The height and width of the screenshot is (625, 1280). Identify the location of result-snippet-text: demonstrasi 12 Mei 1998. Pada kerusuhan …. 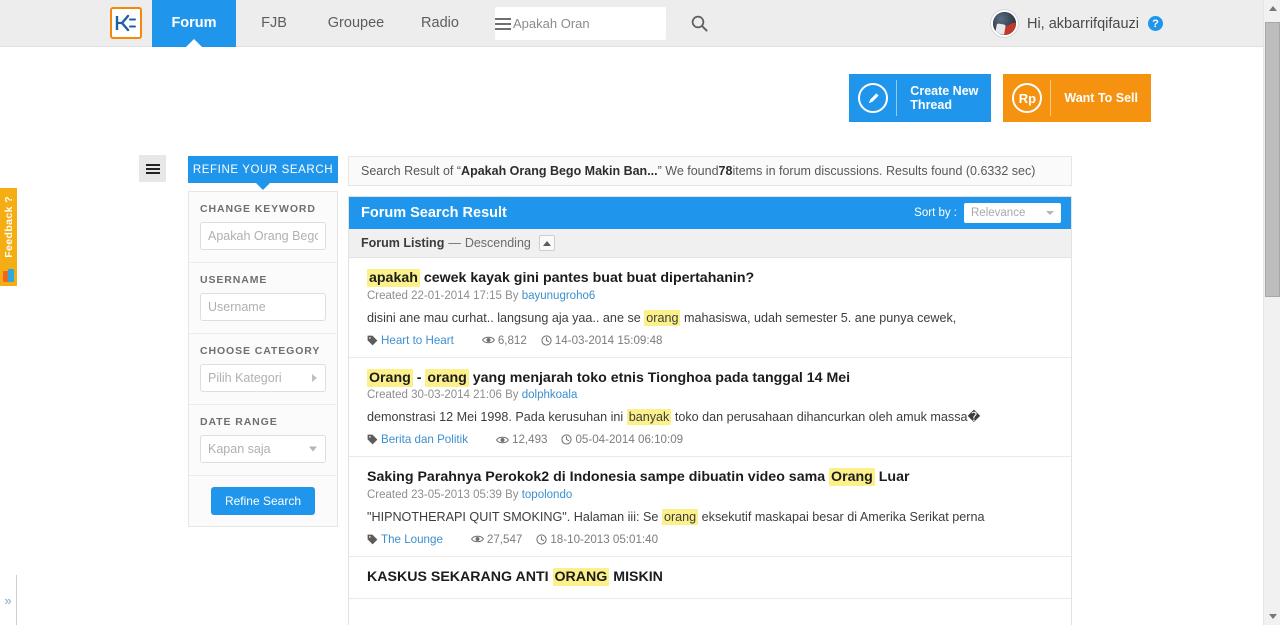
(497, 417).